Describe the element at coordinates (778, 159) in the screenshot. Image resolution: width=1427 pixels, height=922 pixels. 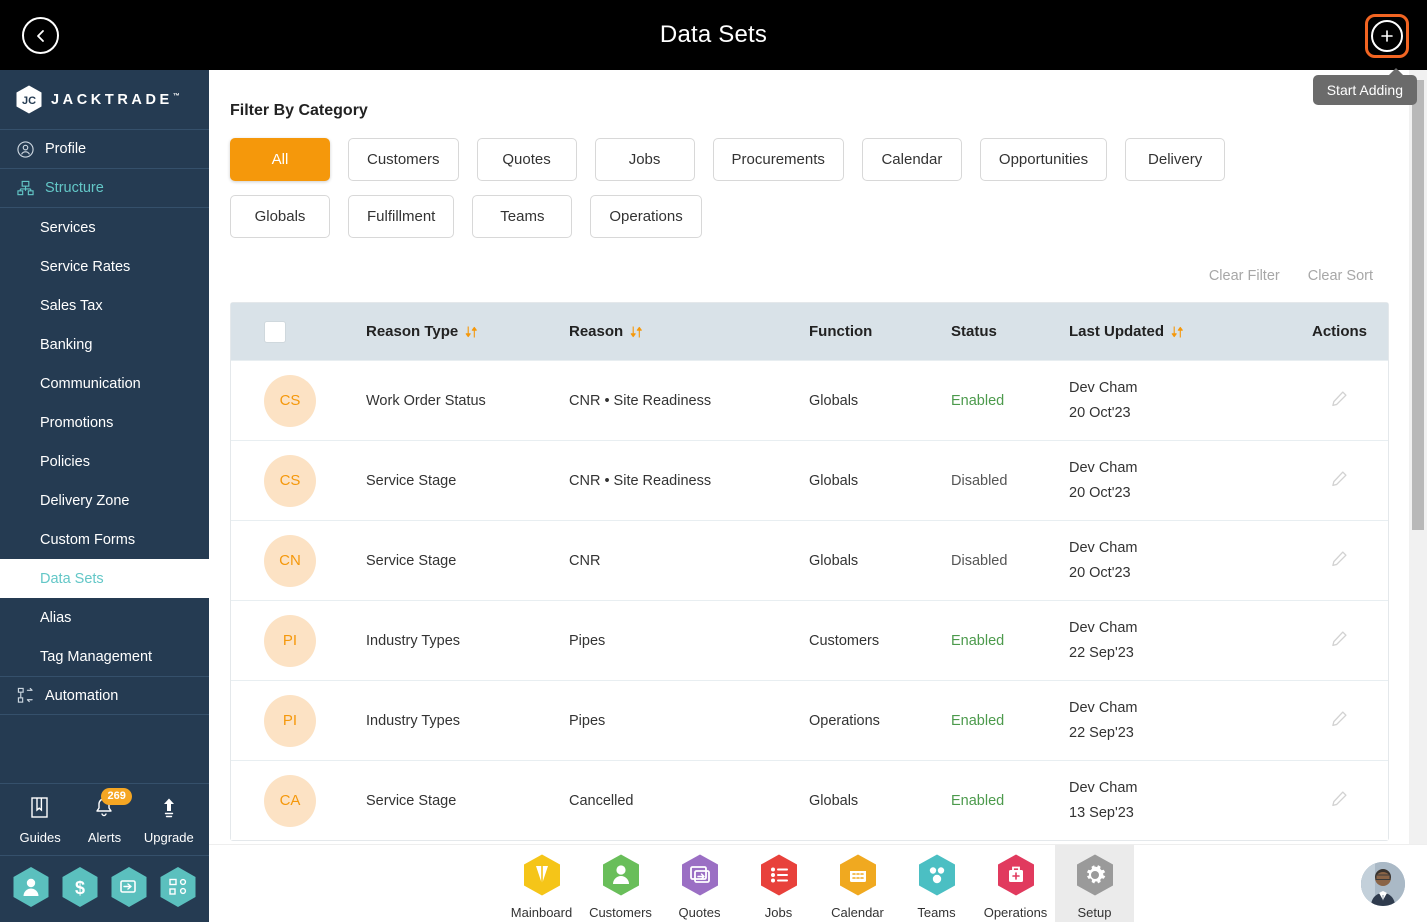
I see `filter-chip-procurements: Procurements` at that location.